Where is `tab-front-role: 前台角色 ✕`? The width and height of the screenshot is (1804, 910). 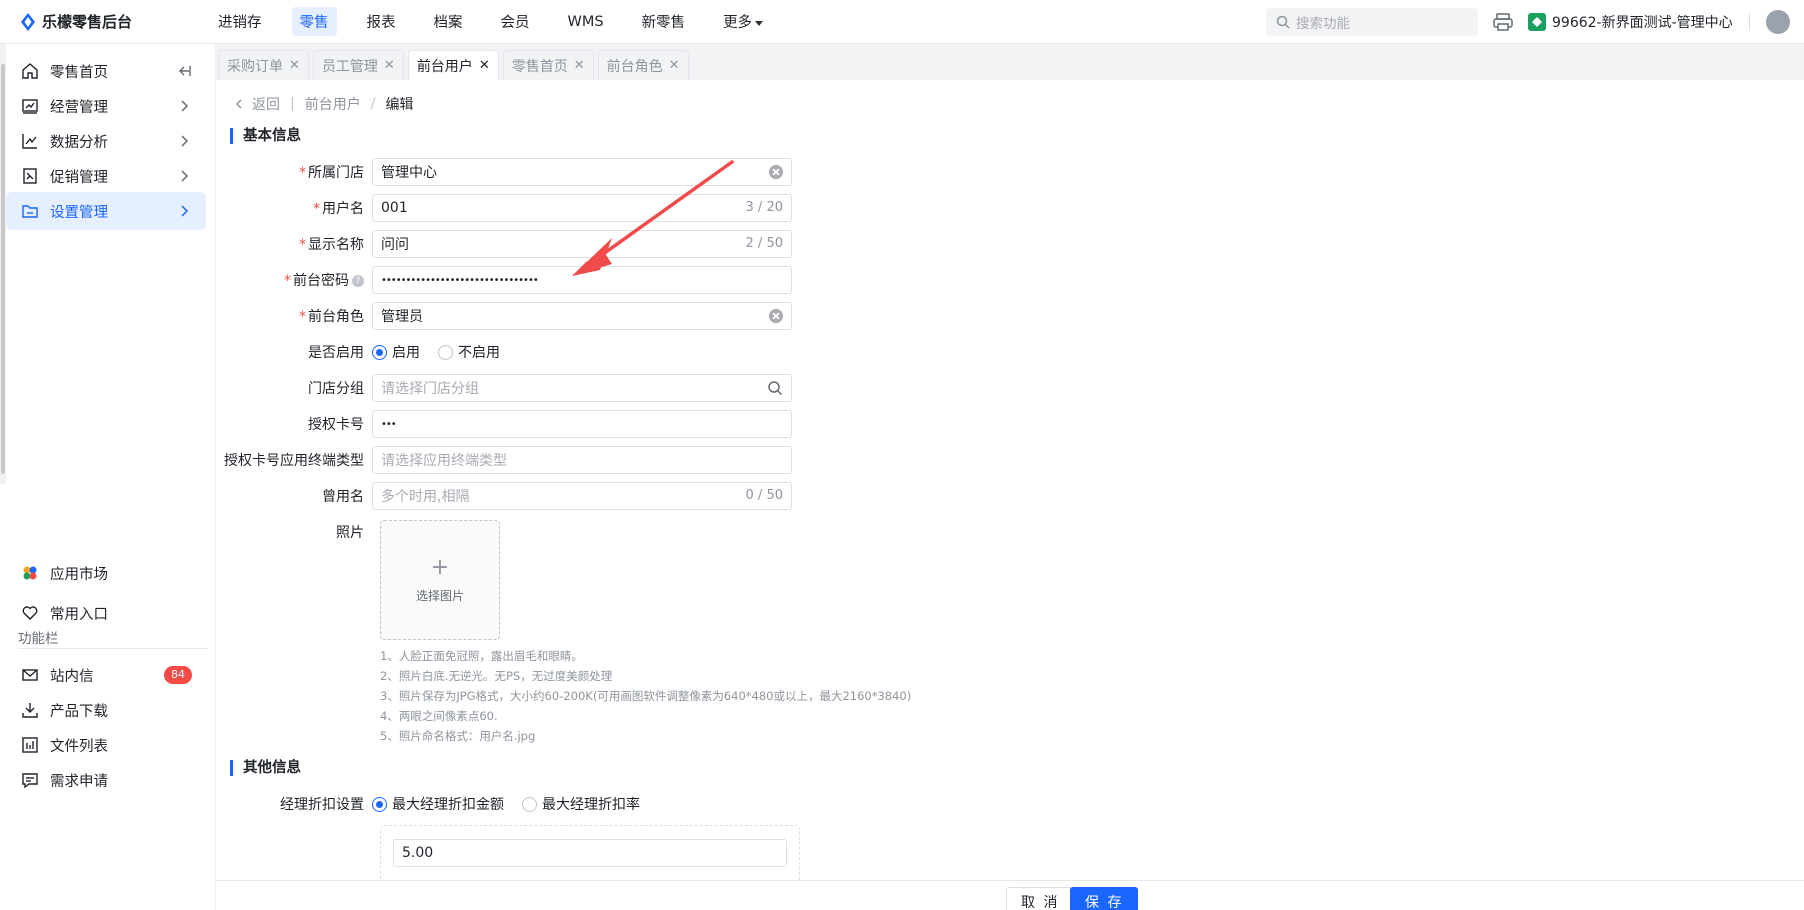
tab-front-role: 前台角色 ✕ is located at coordinates (643, 65).